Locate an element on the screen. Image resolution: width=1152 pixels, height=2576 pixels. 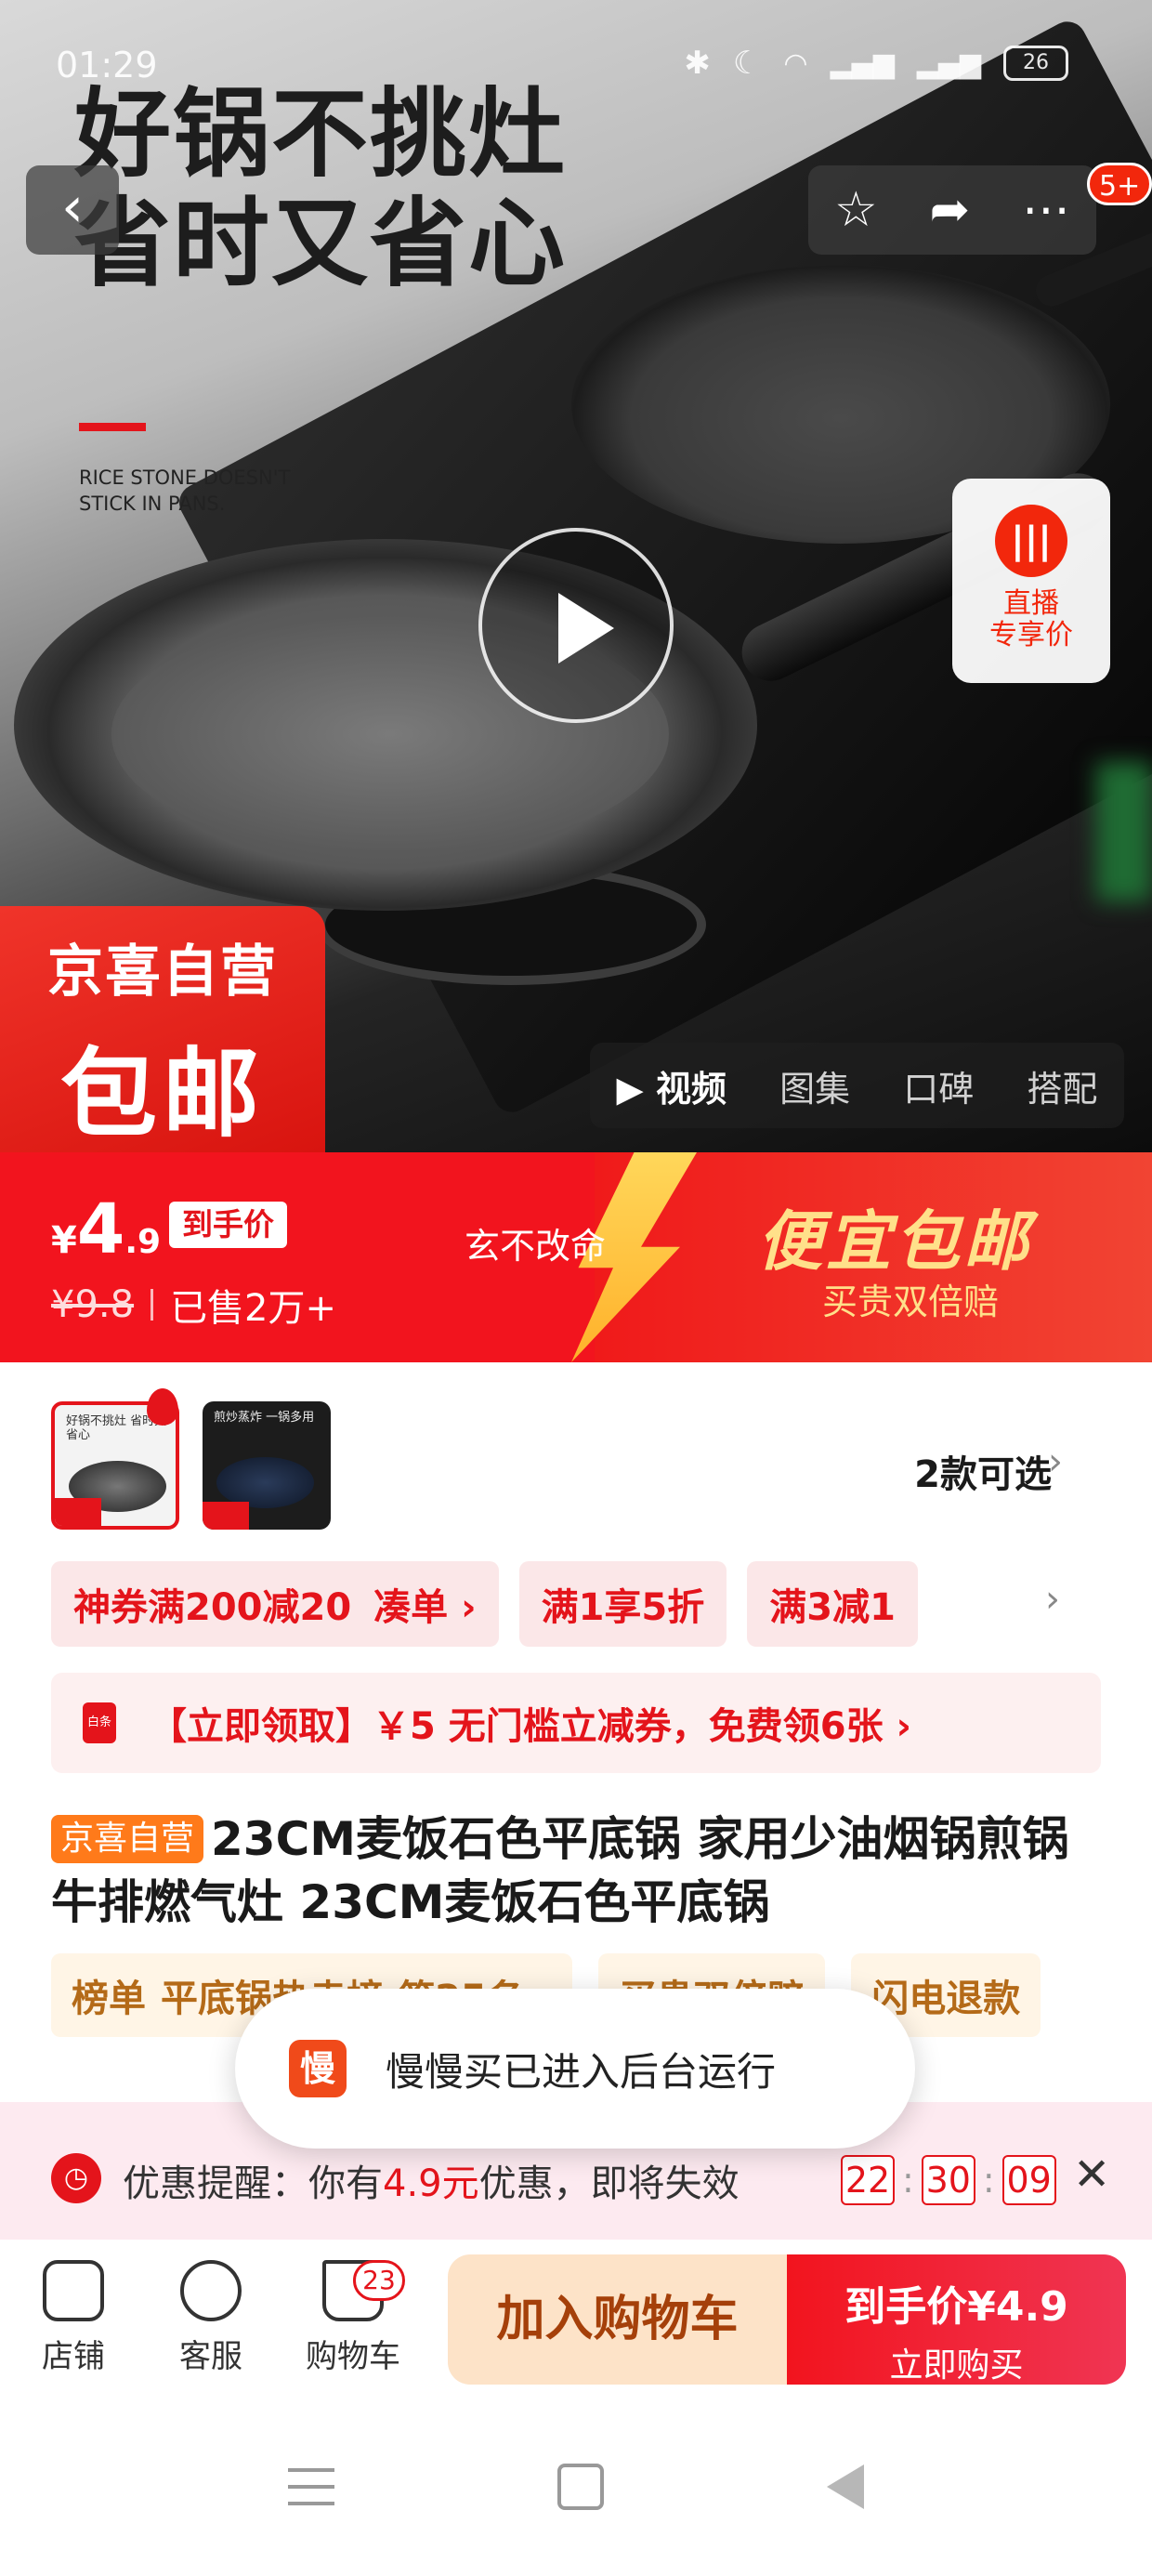
coupon-row: 神券满200减20 凑单 › 满1享5折 满3减1 is located at coordinates (601, 1604).